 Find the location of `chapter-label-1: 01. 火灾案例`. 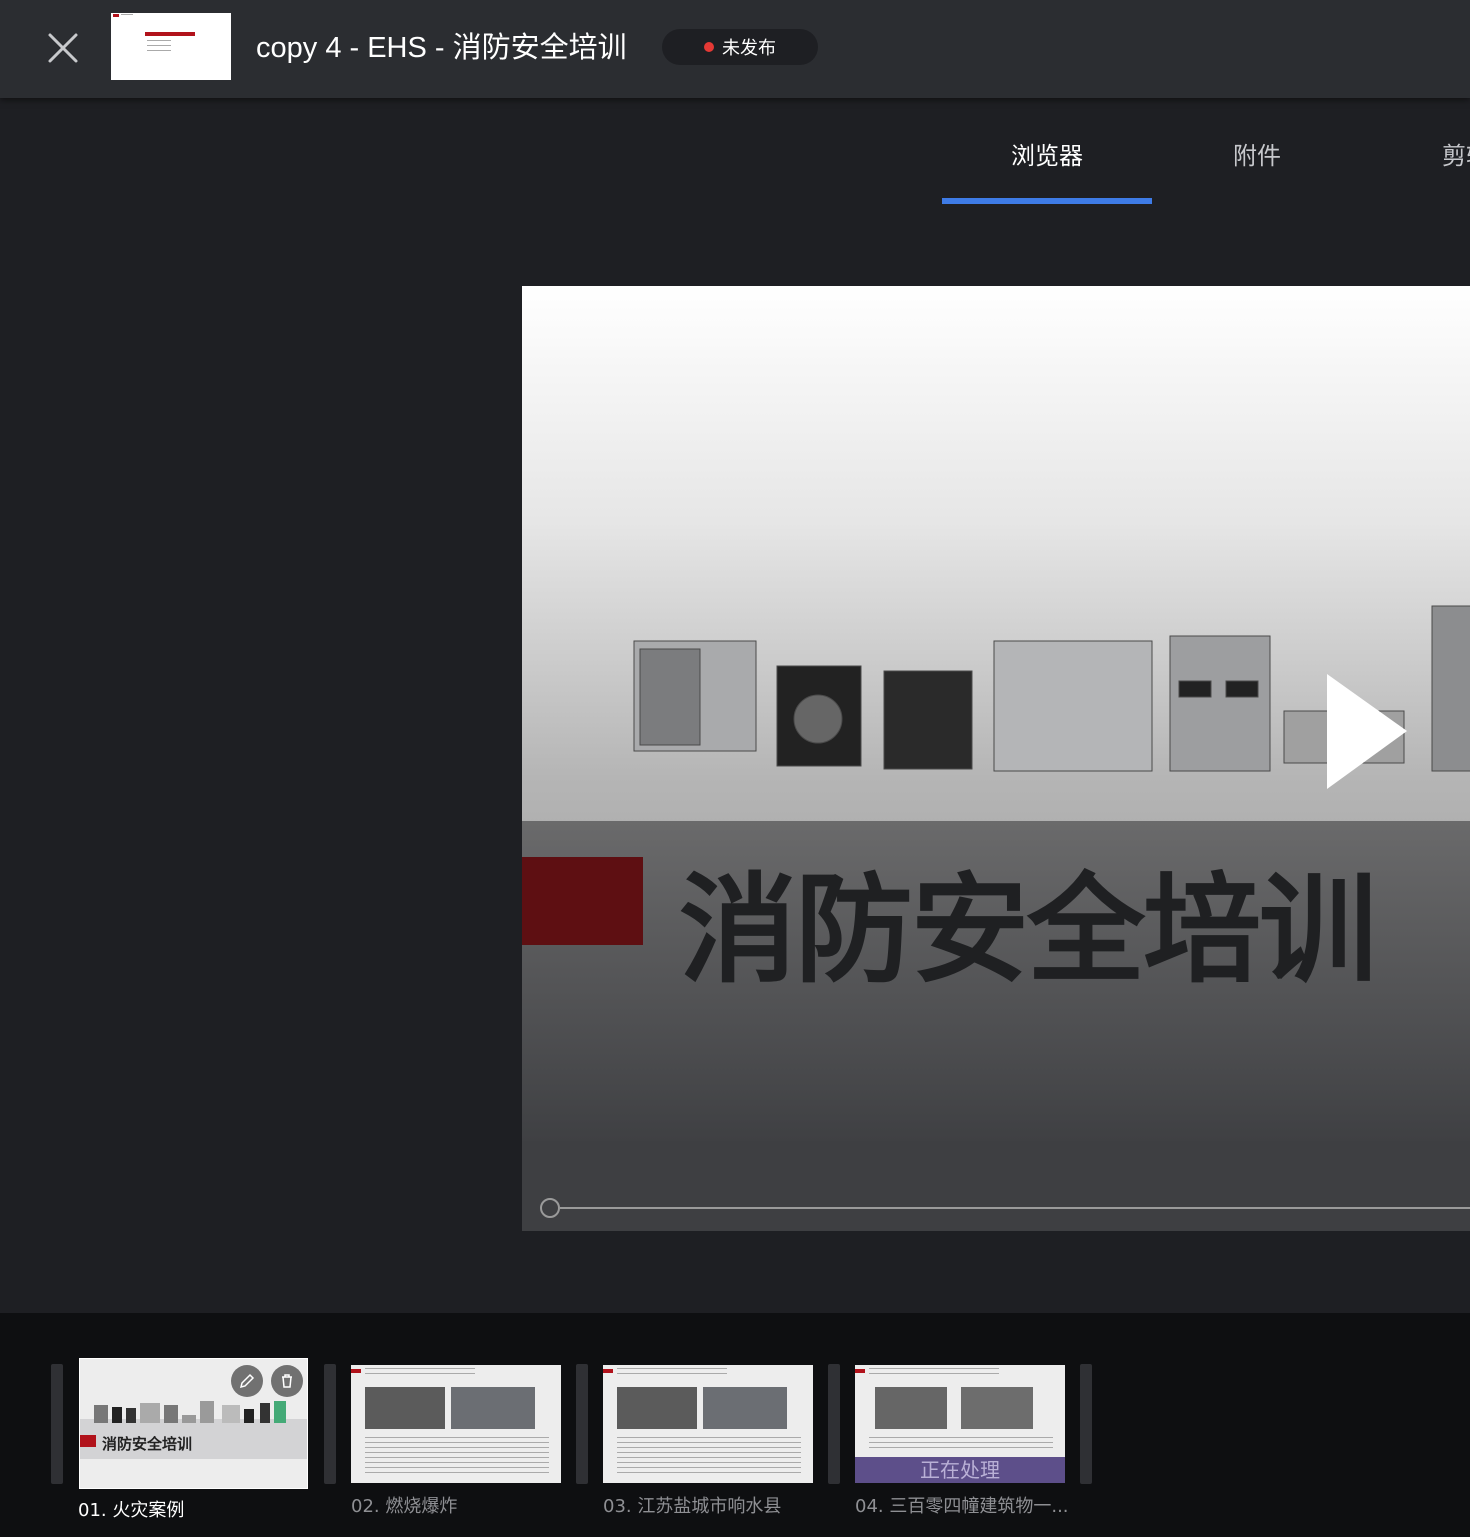

chapter-label-1: 01. 火灾案例 is located at coordinates (131, 1509).